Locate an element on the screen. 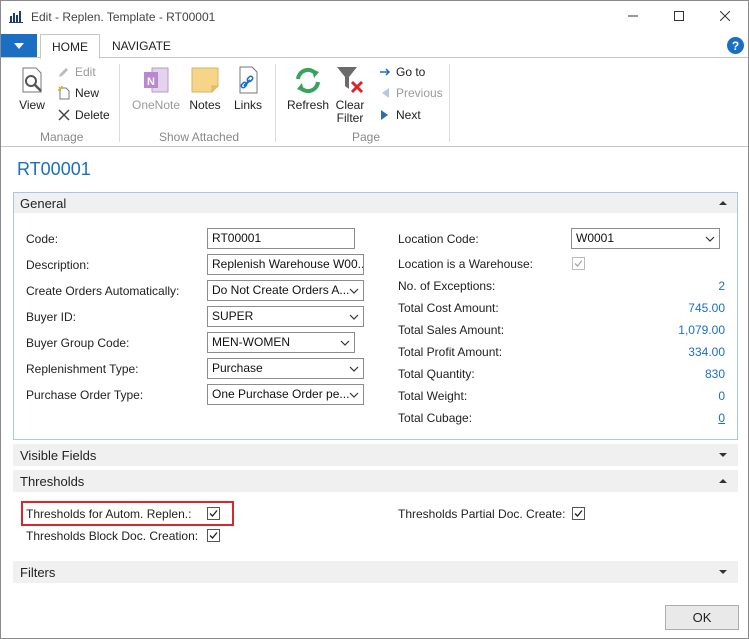 This screenshot has height=639, width=749. pencil-icon is located at coordinates (64, 72).